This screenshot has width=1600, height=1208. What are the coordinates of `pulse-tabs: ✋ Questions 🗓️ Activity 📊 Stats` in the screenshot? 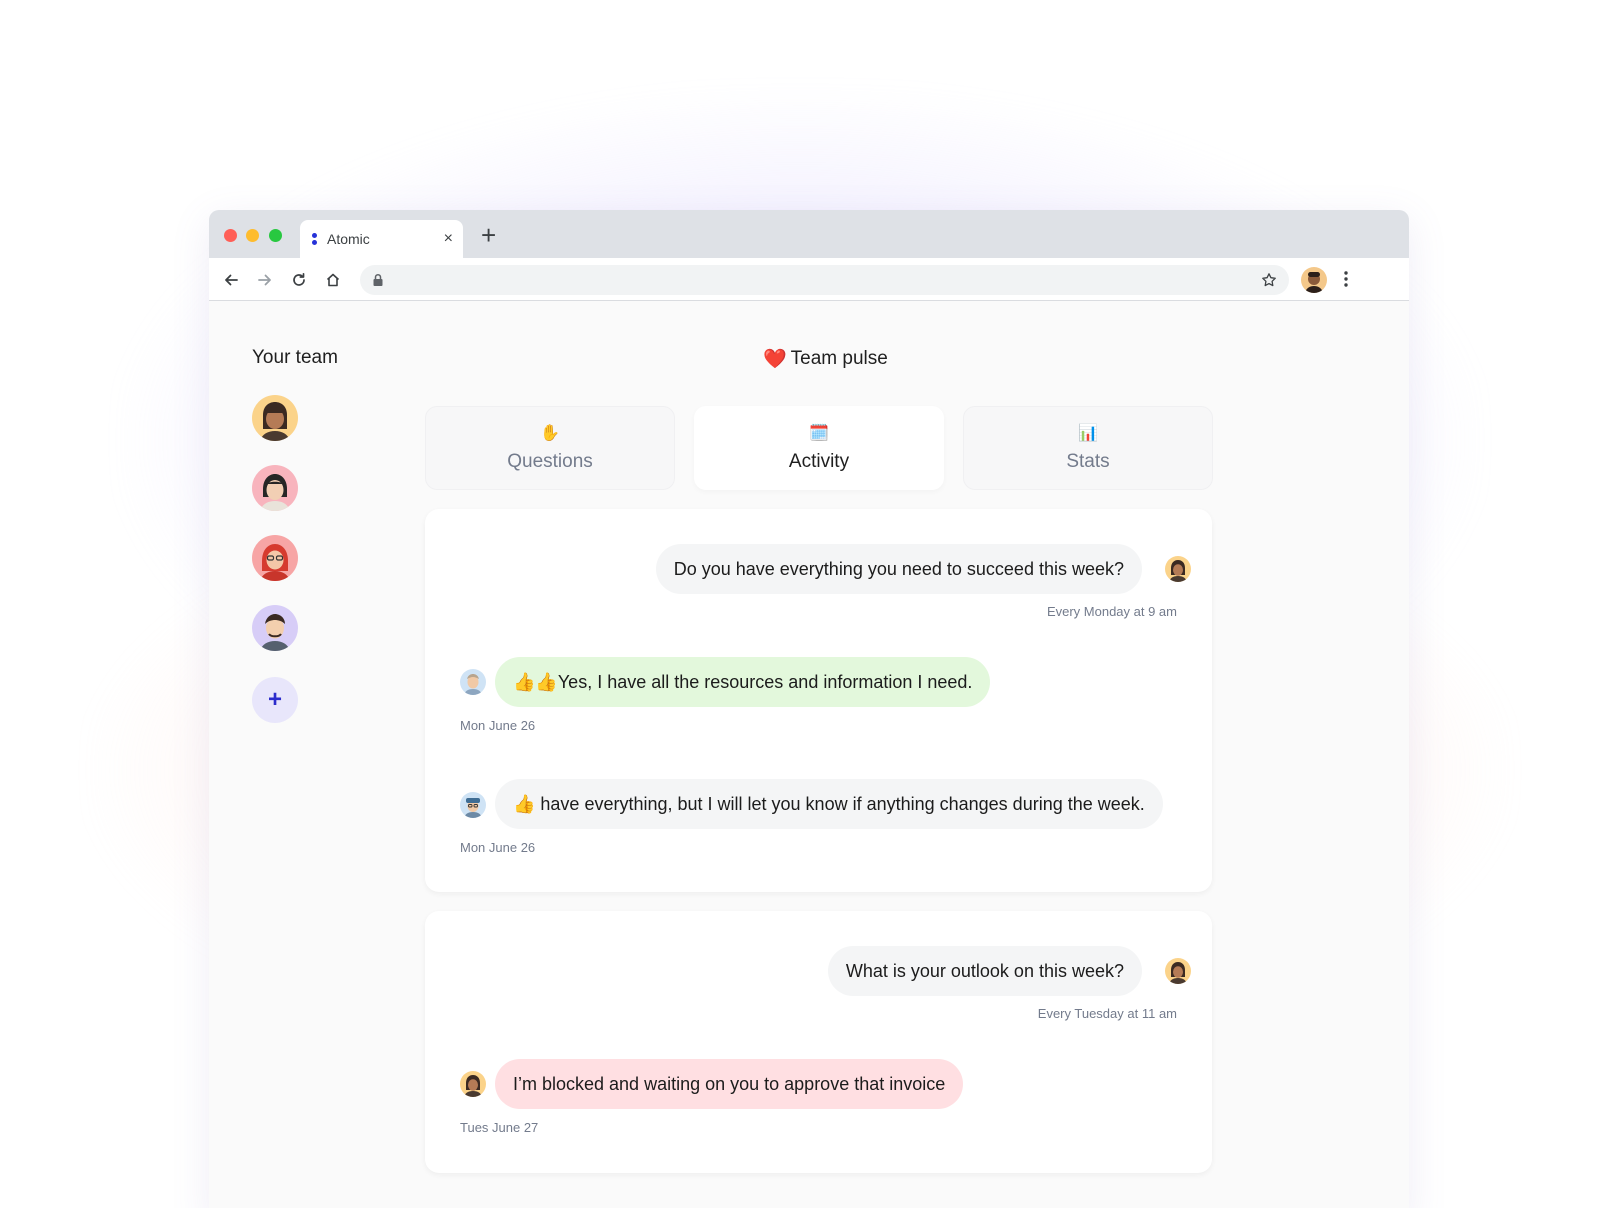 It's located at (819, 448).